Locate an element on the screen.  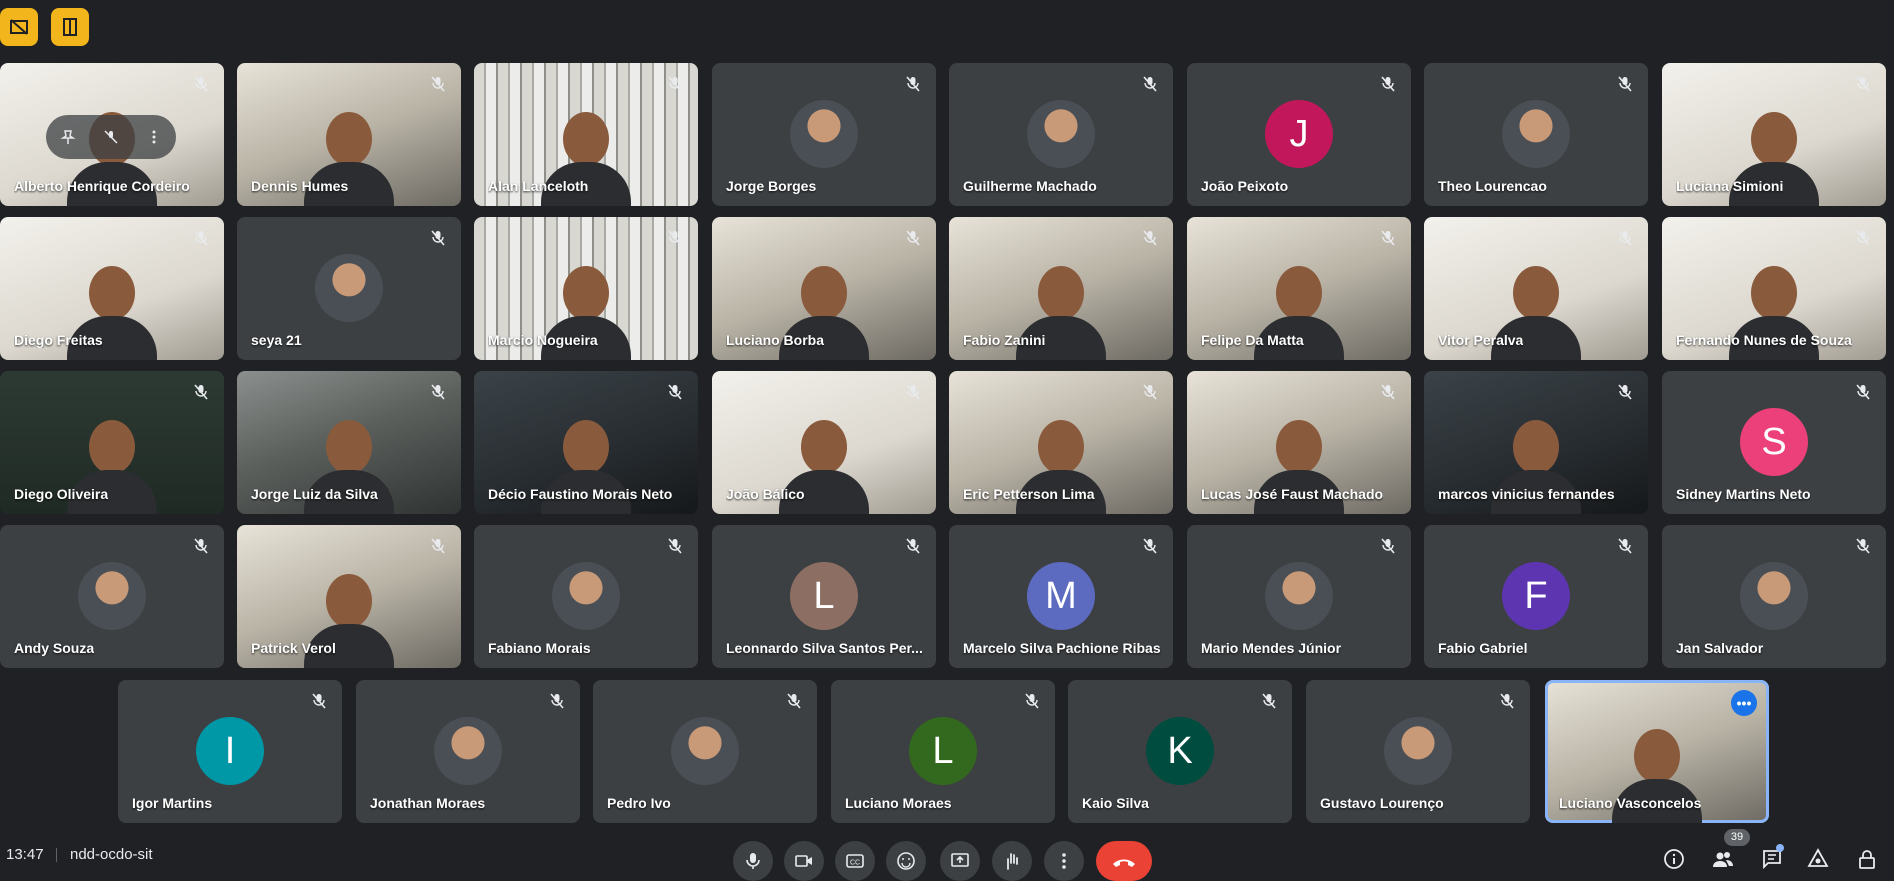
participant-tile: Alberto Henrique Cordeiro is located at coordinates (112, 134).